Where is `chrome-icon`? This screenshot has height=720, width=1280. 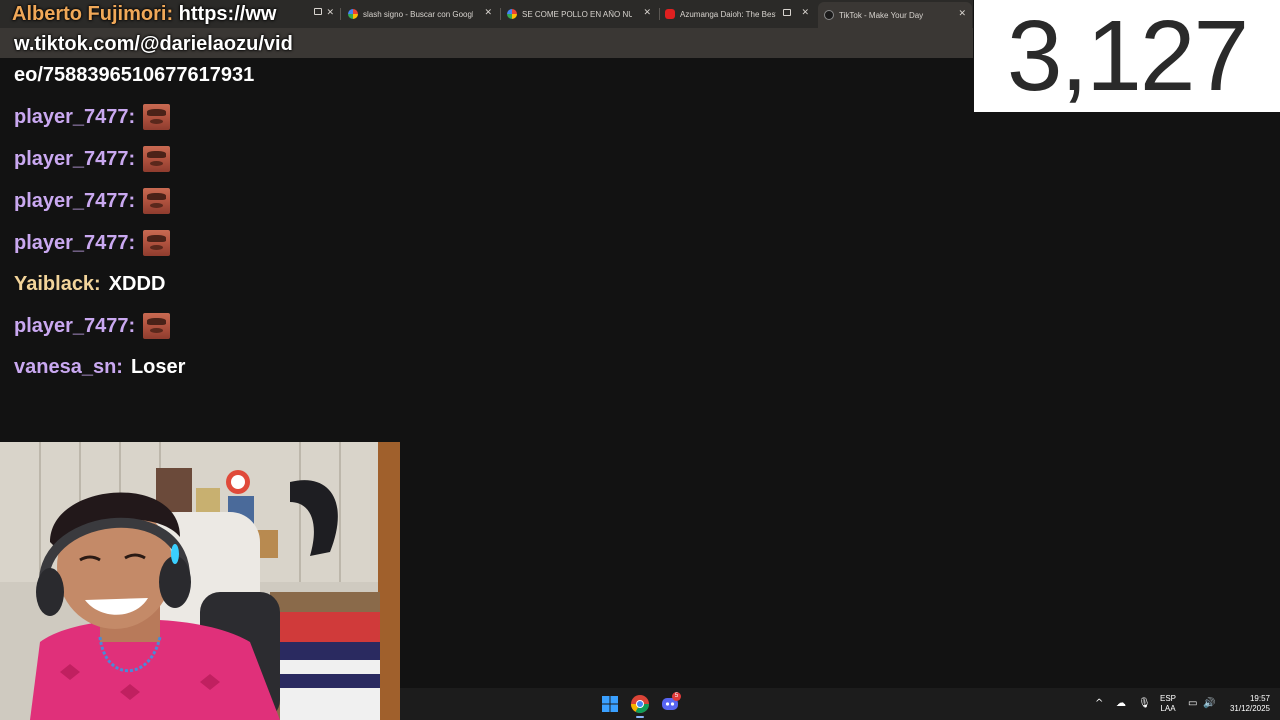
chrome-icon is located at coordinates (640, 706).